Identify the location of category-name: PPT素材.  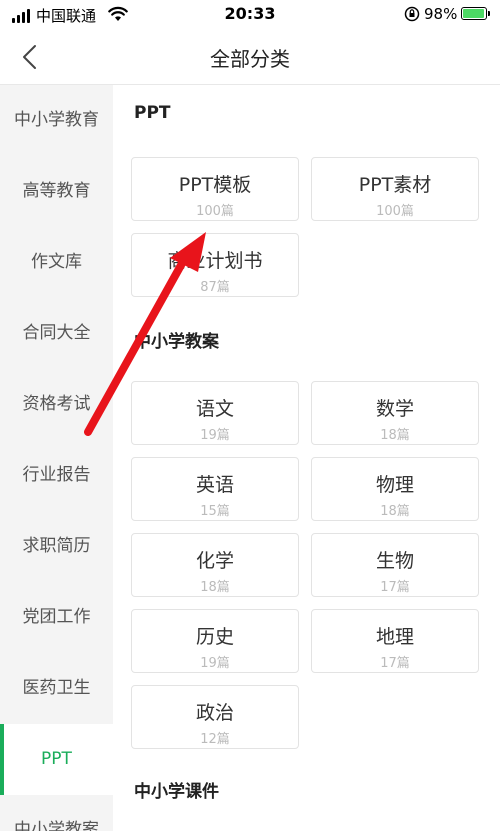
(395, 185).